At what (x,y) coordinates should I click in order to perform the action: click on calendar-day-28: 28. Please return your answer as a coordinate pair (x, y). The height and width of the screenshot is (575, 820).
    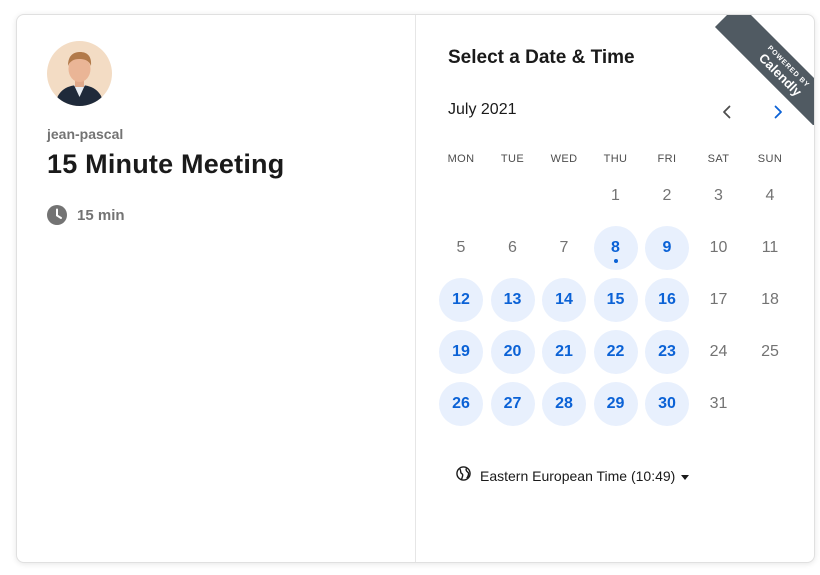
    Looking at the image, I should click on (564, 404).